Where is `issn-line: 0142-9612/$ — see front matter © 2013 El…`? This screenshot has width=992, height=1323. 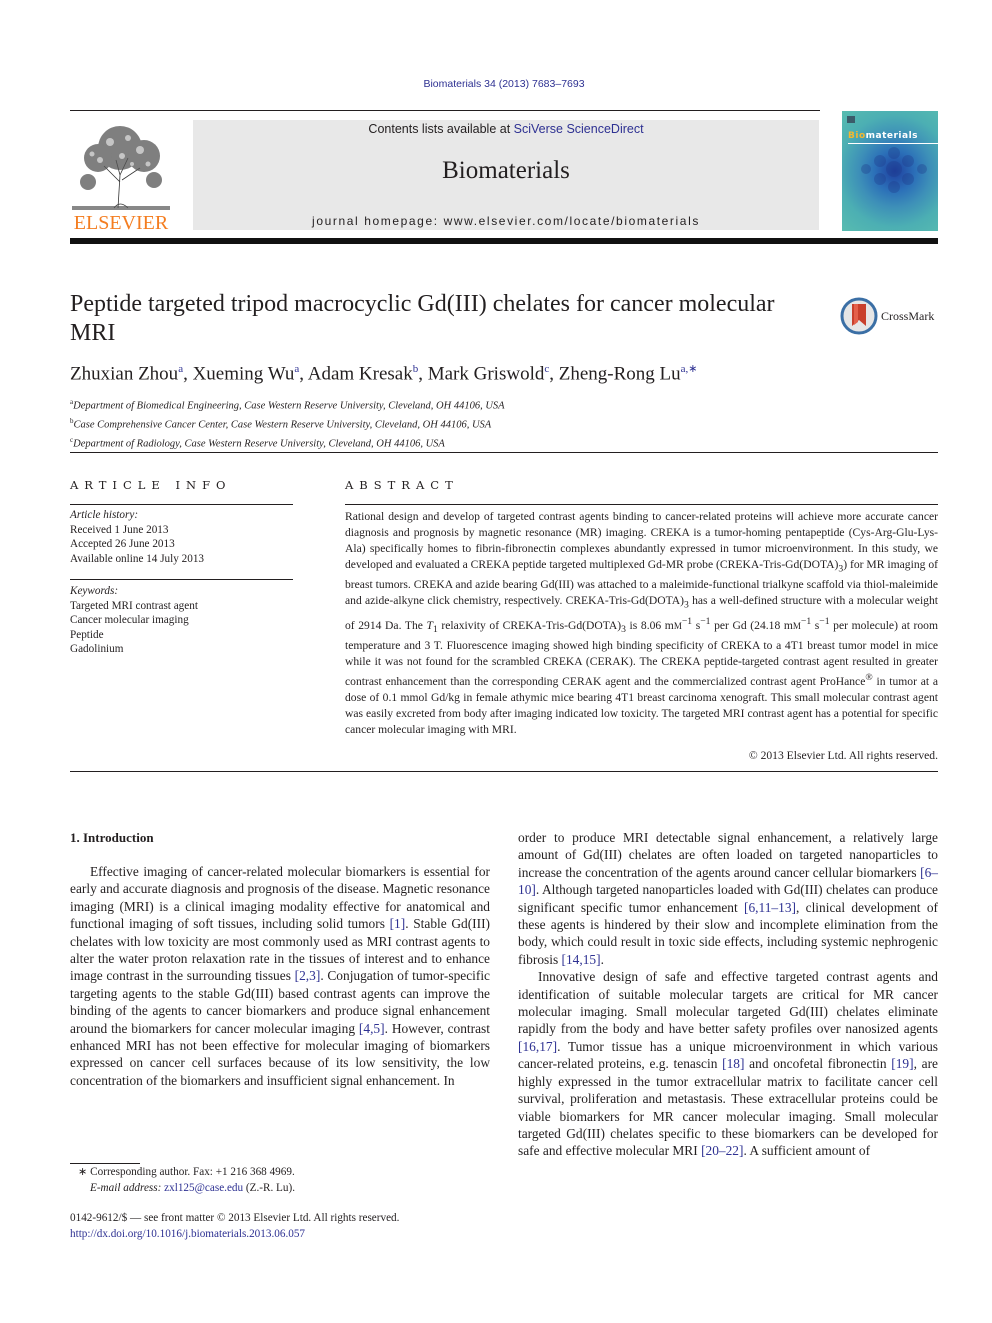 issn-line: 0142-9612/$ — see front matter © 2013 El… is located at coordinates (235, 1218).